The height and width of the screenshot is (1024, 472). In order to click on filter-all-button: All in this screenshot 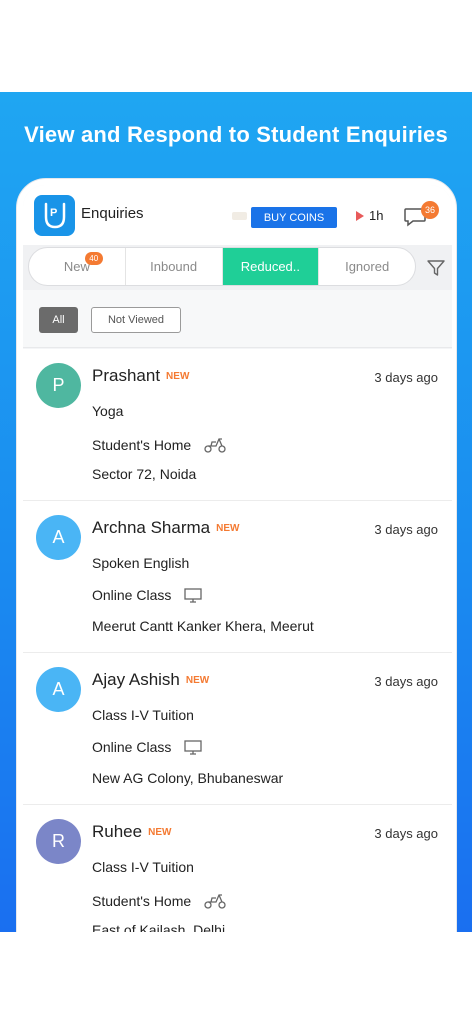, I will do `click(58, 320)`.